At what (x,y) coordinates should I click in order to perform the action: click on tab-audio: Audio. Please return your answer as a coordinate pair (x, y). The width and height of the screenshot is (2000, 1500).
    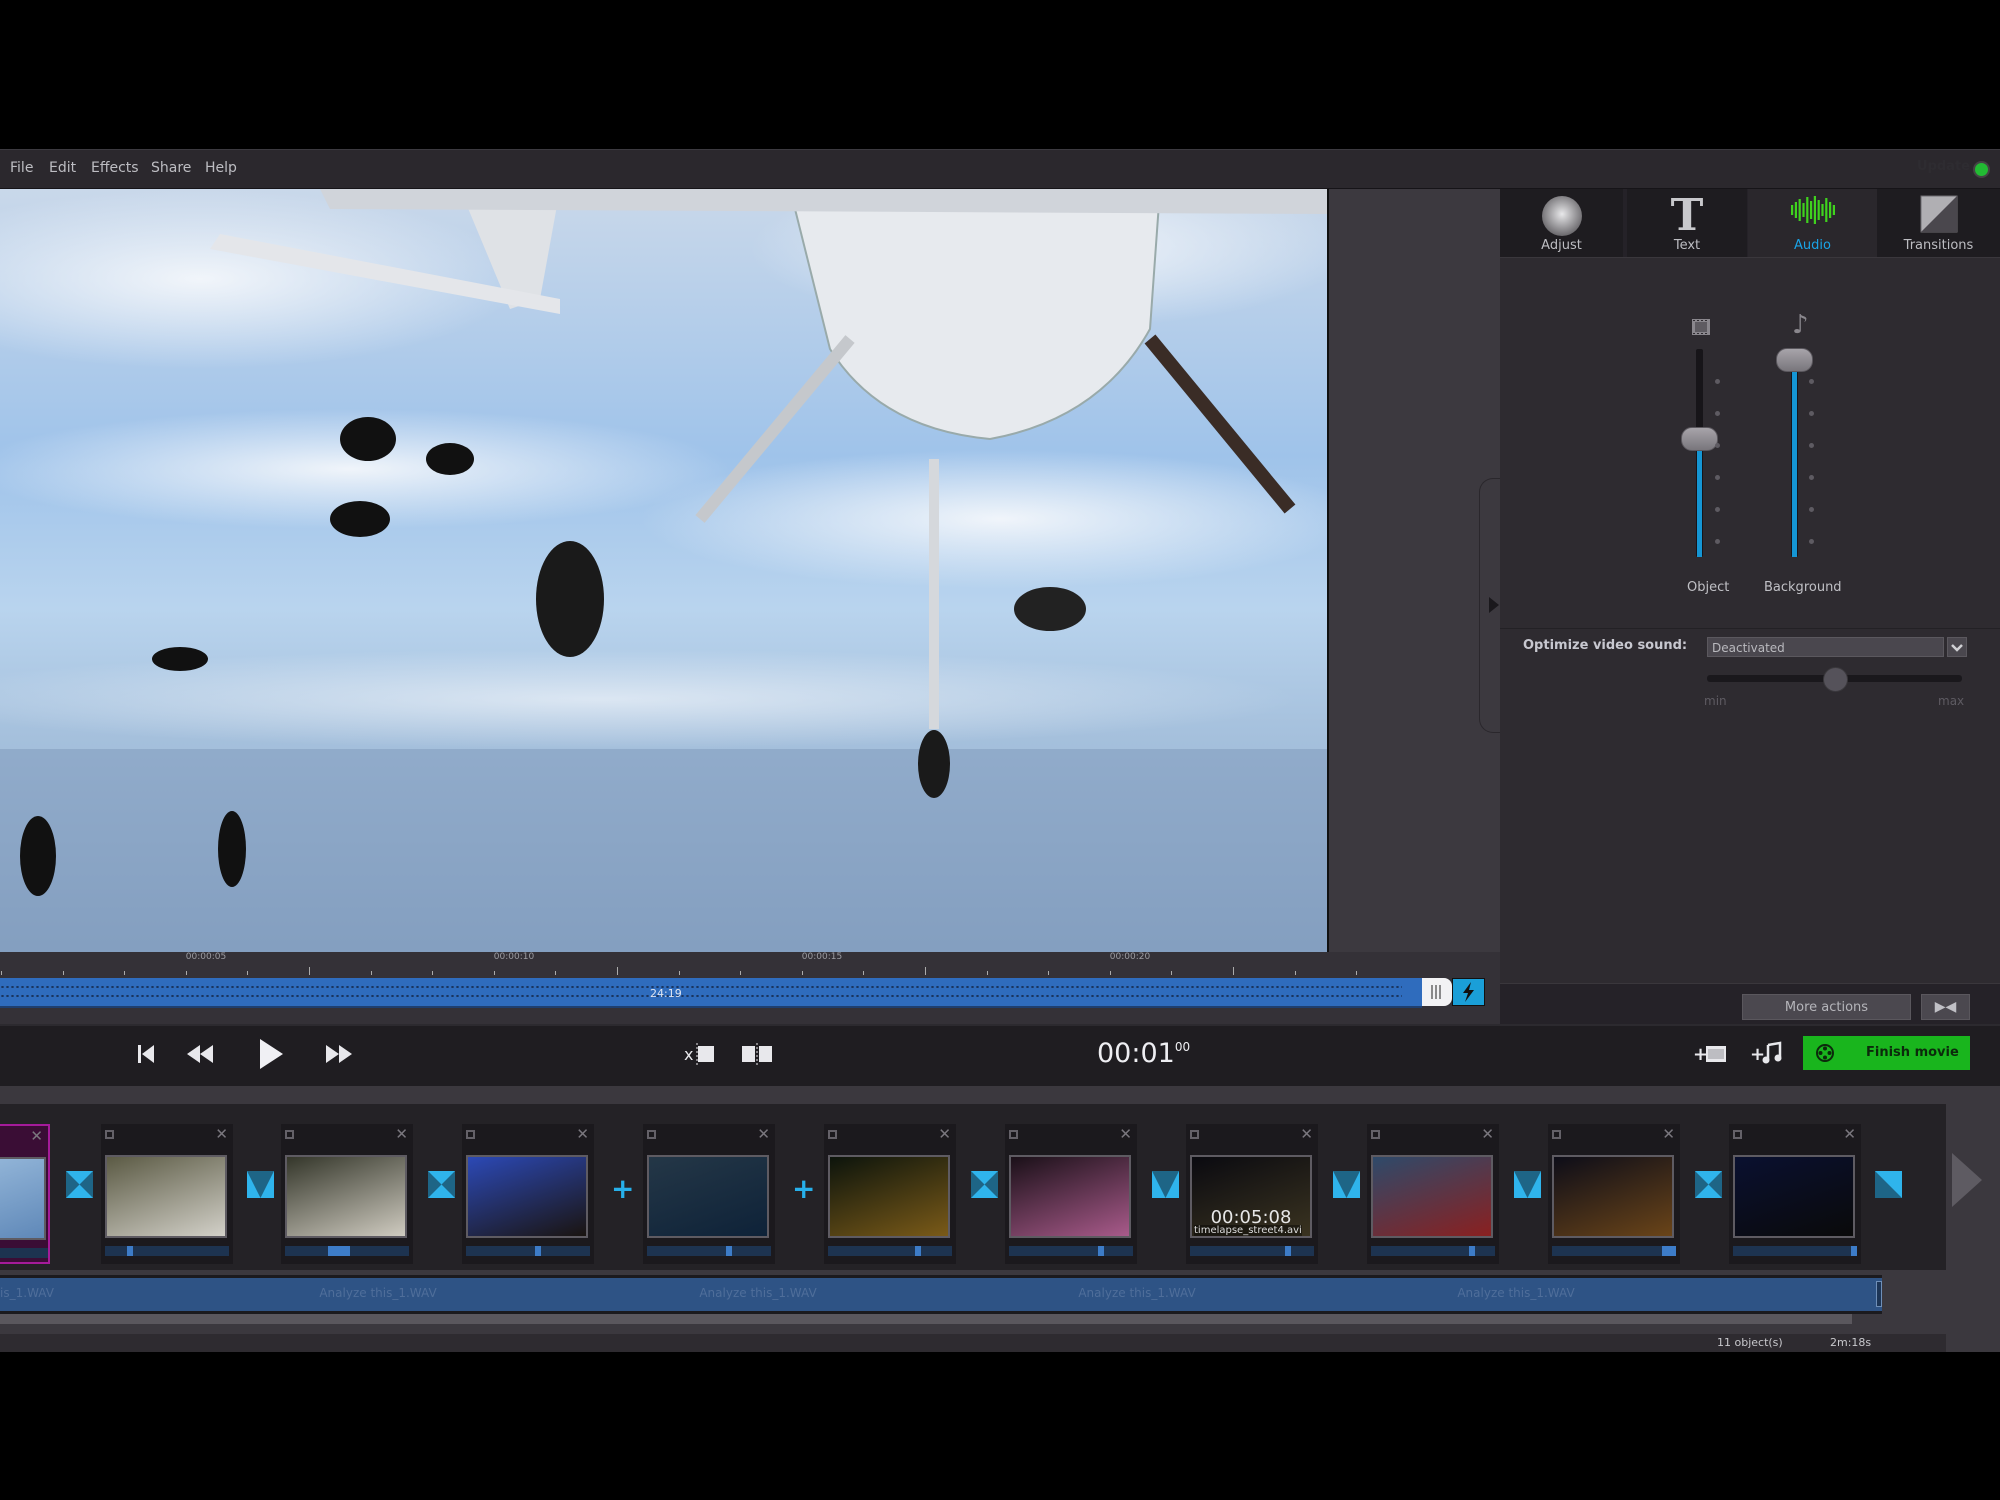
    Looking at the image, I should click on (1812, 223).